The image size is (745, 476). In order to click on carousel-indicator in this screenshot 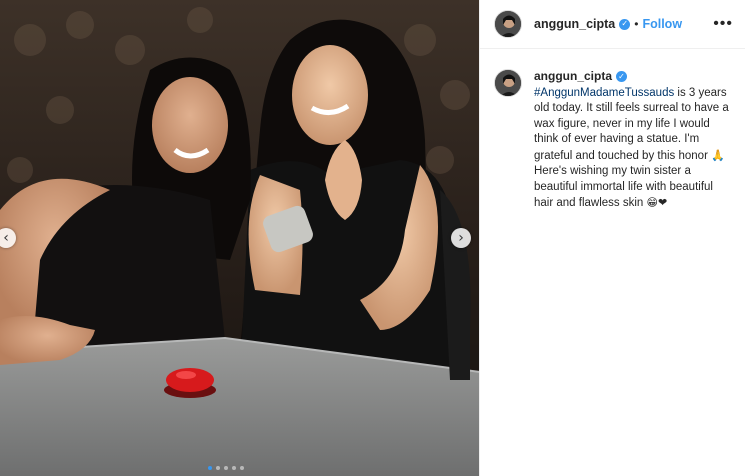, I will do `click(226, 468)`.